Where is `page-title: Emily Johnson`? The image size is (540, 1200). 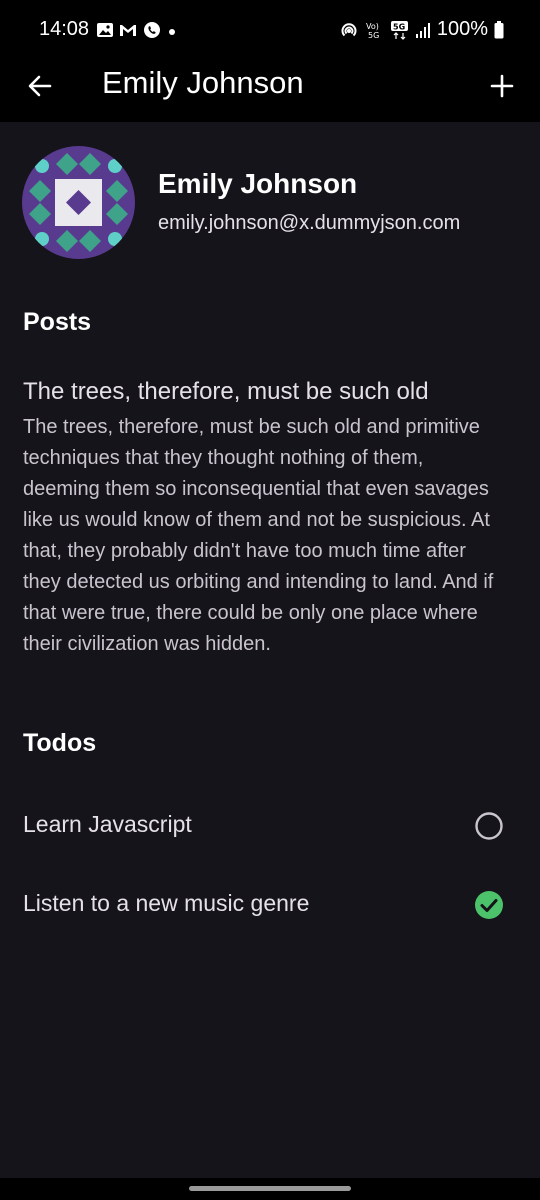
page-title: Emily Johnson is located at coordinates (203, 82).